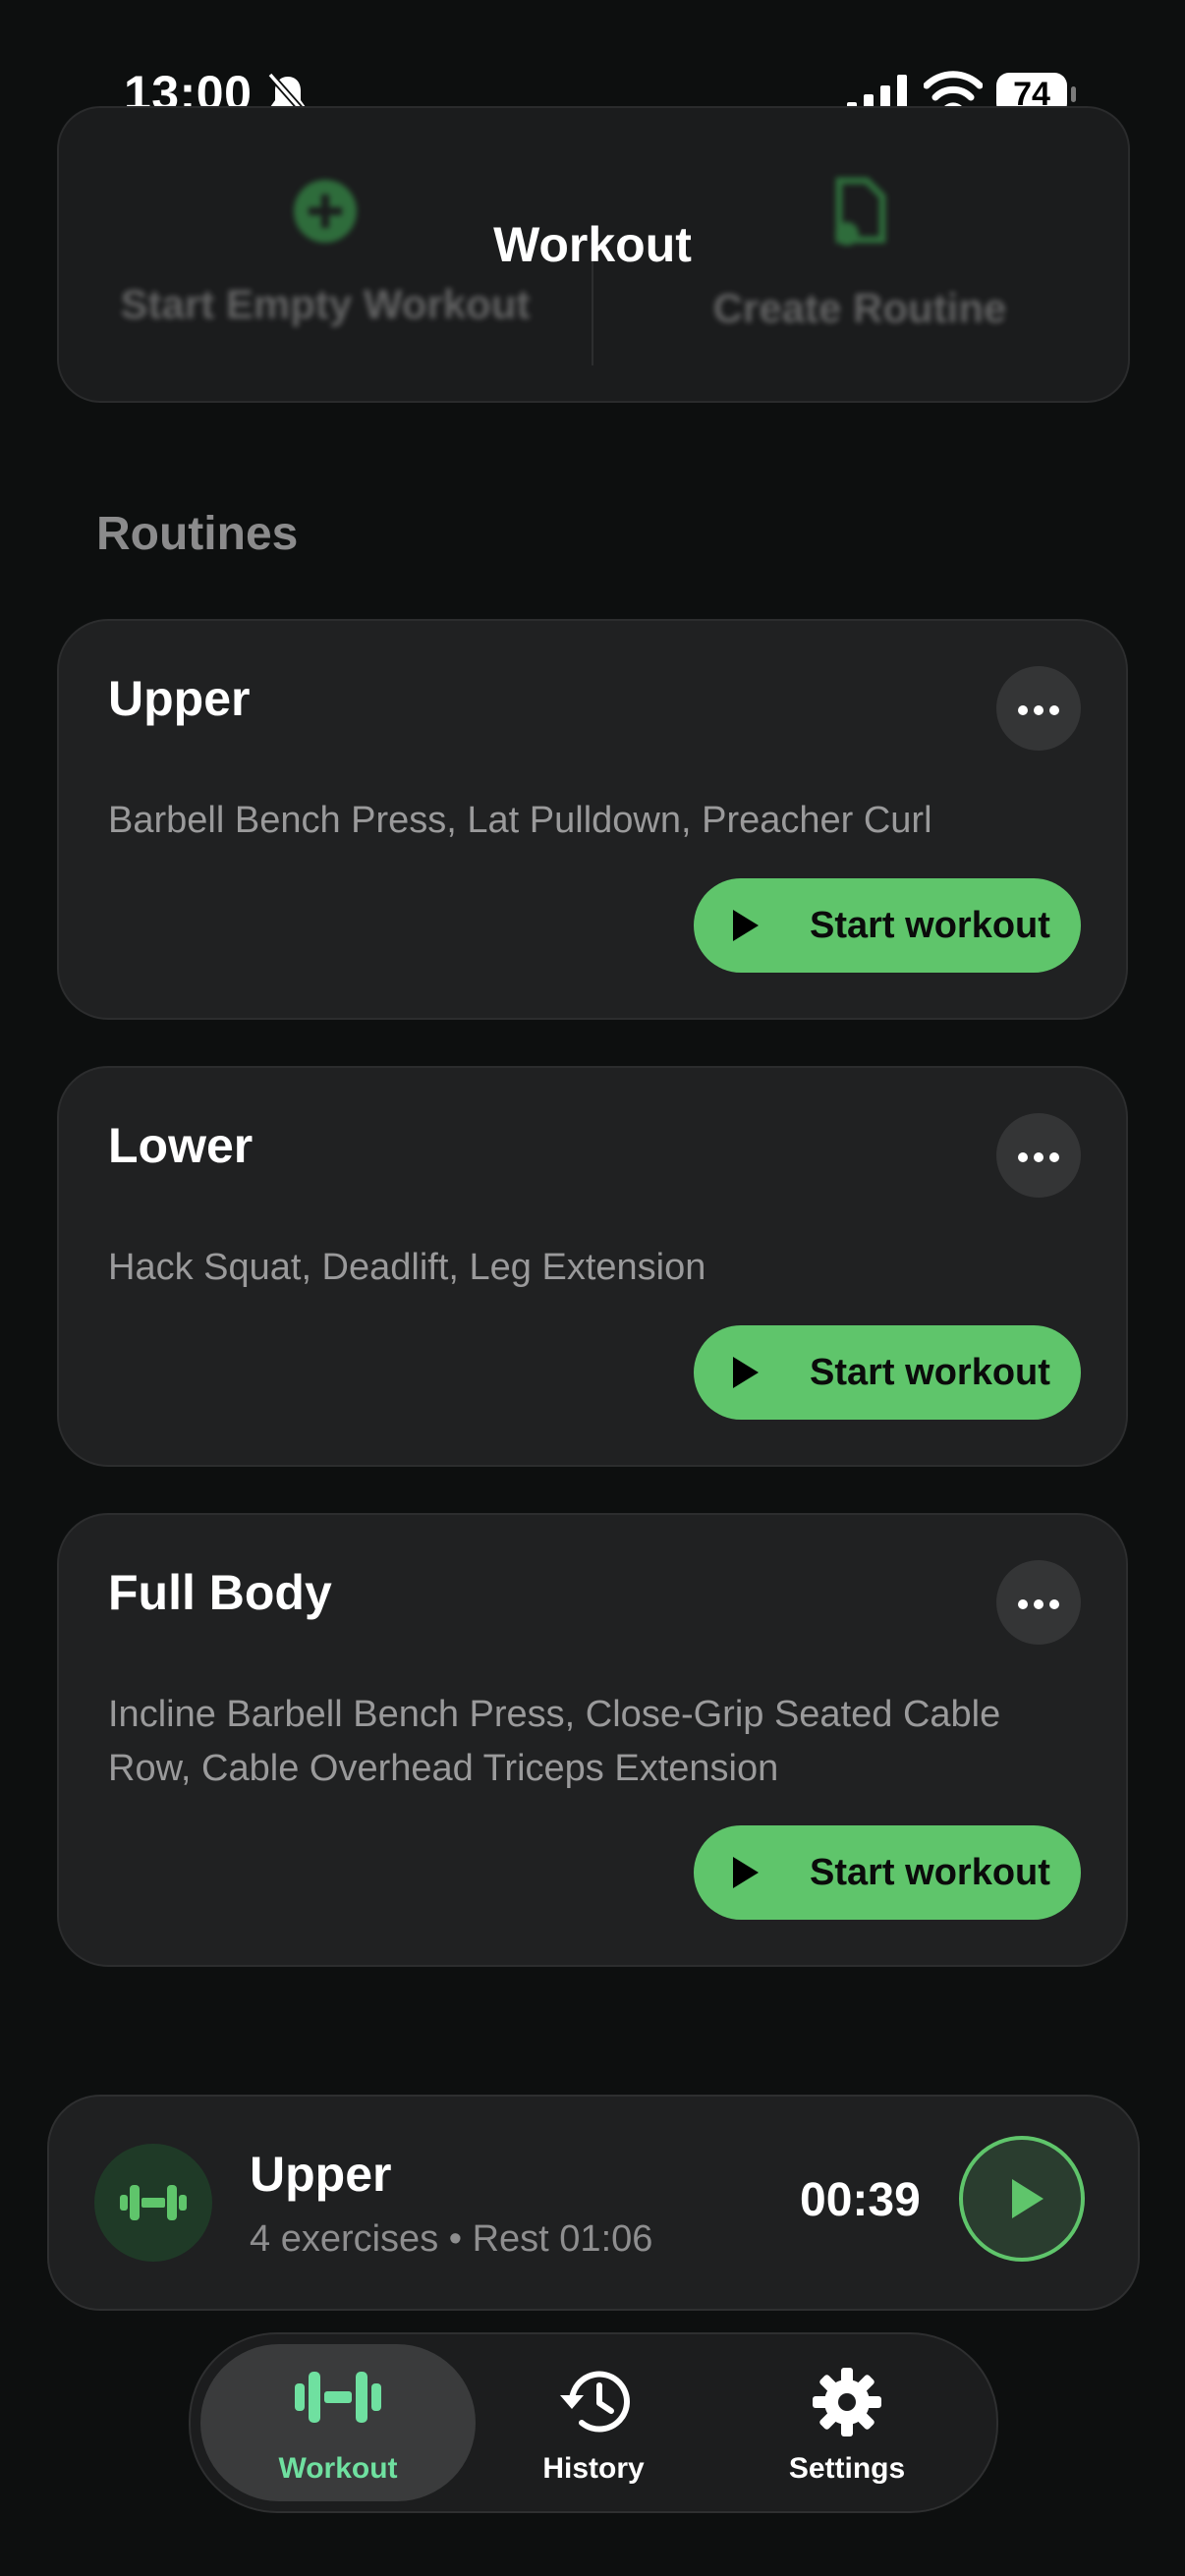 The image size is (1185, 2576). What do you see at coordinates (452, 2239) in the screenshot?
I see `active-workout-details: 4 exercises • Rest 01:06` at bounding box center [452, 2239].